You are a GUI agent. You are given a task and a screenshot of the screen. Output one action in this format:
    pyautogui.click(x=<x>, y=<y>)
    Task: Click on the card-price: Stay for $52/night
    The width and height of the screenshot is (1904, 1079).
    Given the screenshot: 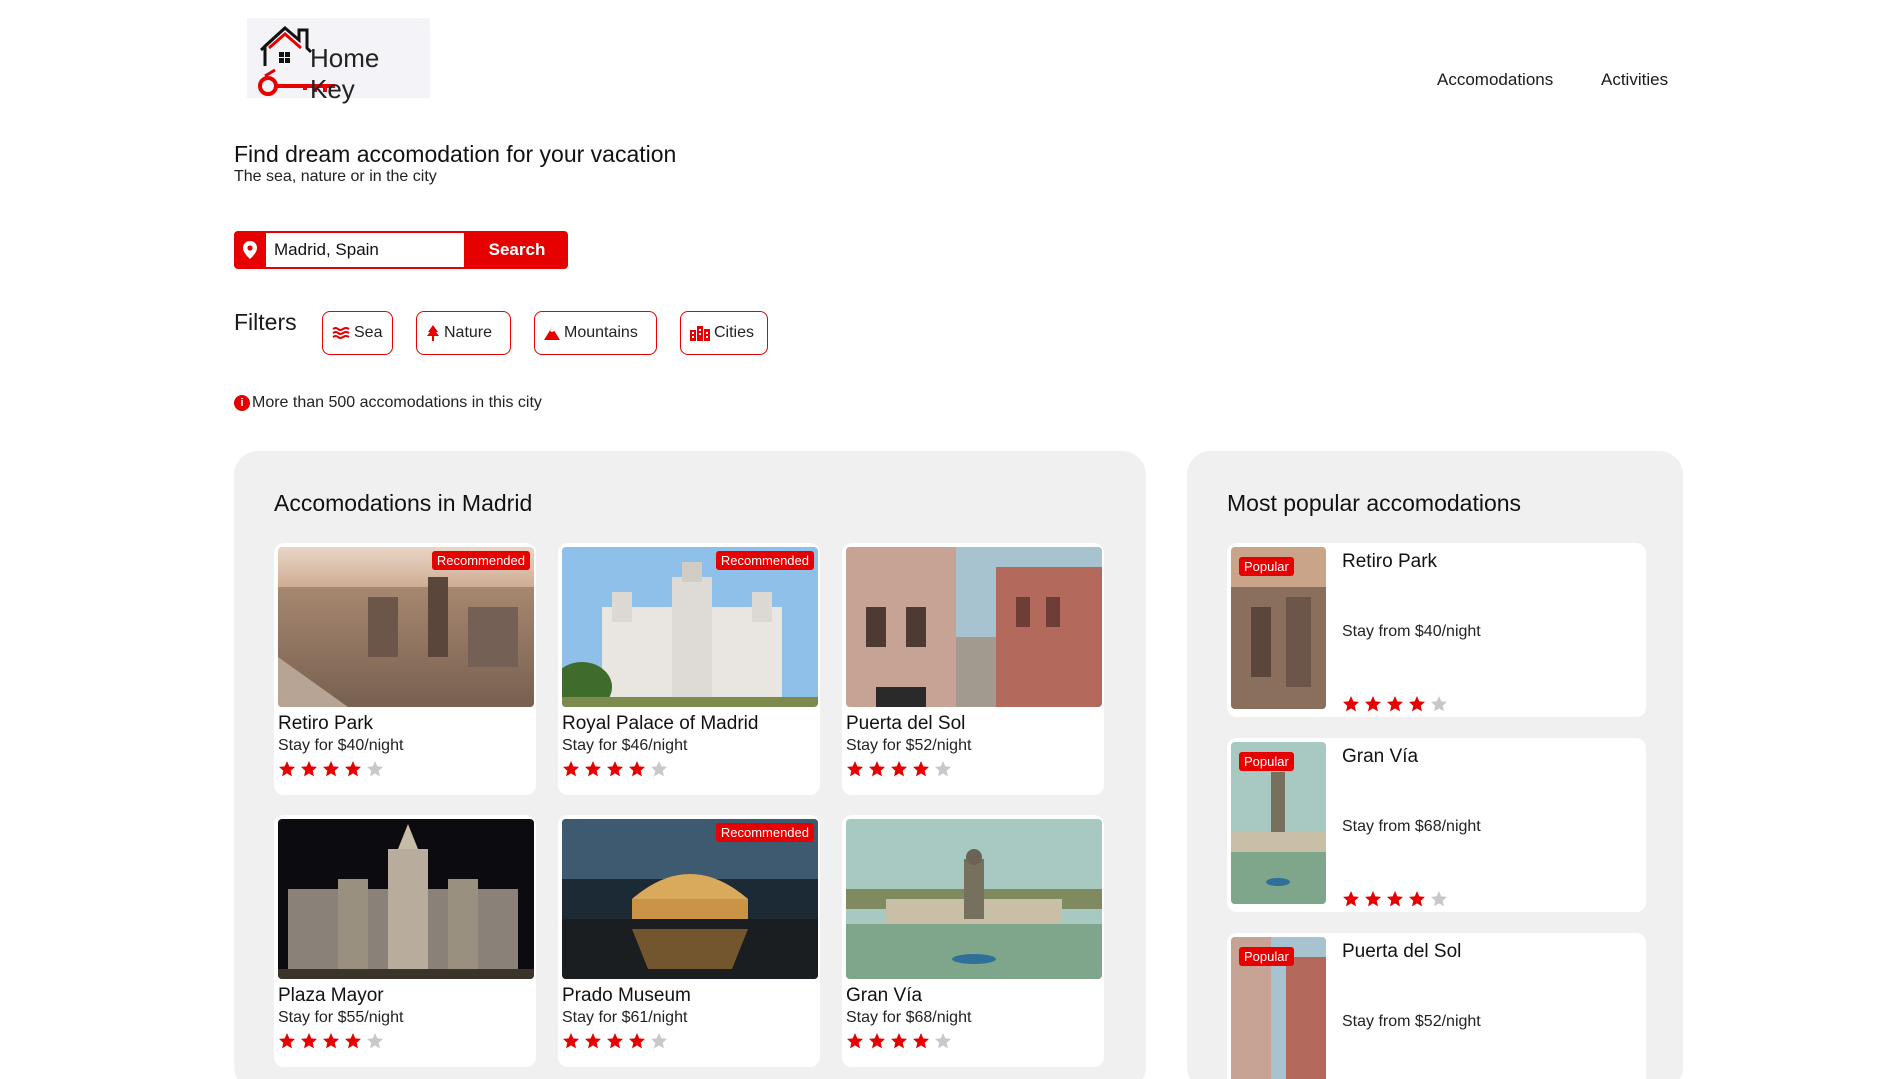 What is the action you would take?
    pyautogui.click(x=909, y=745)
    